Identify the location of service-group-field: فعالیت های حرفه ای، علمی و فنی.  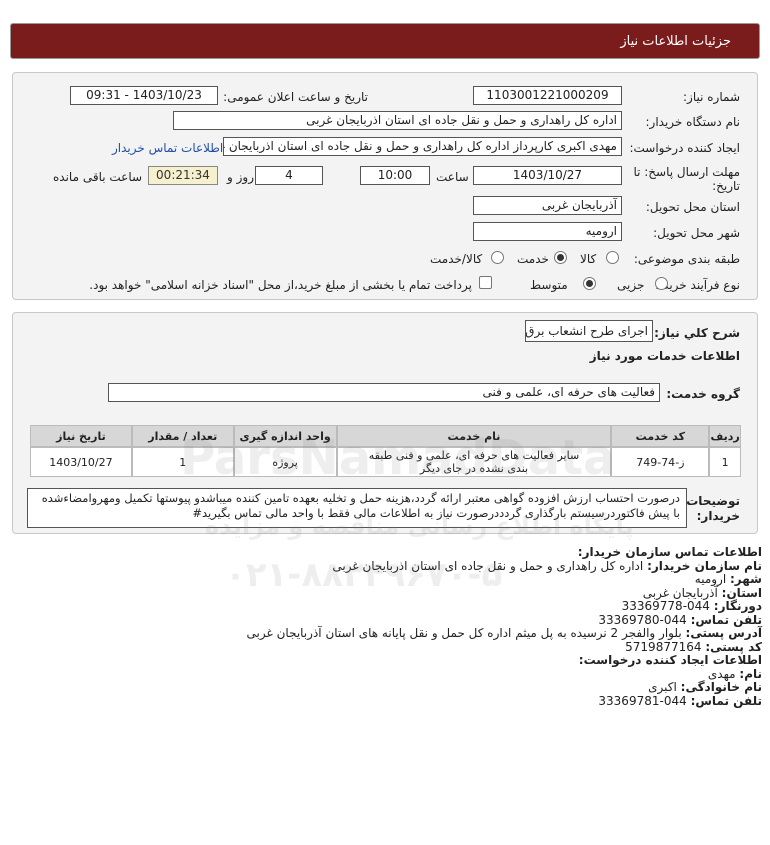
(384, 392).